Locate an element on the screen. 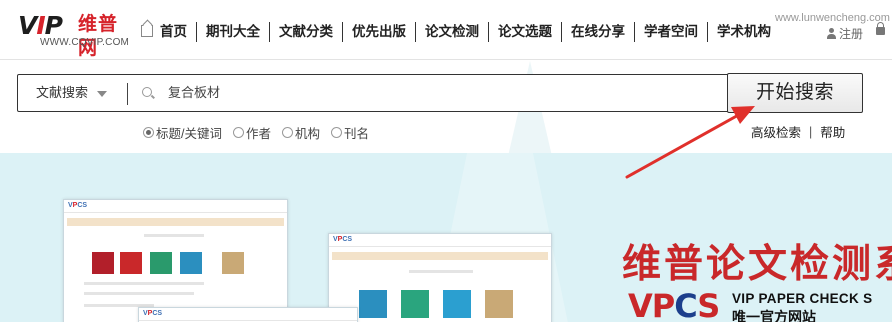 Image resolution: width=892 pixels, height=322 pixels. watermark-url: www.lunwencheng.com is located at coordinates (832, 18).